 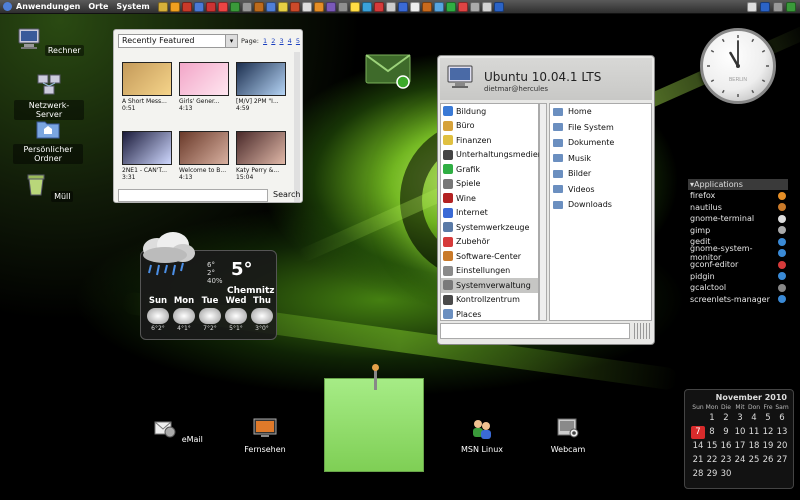 I want to click on calendar-day: 19, so click(x=768, y=446).